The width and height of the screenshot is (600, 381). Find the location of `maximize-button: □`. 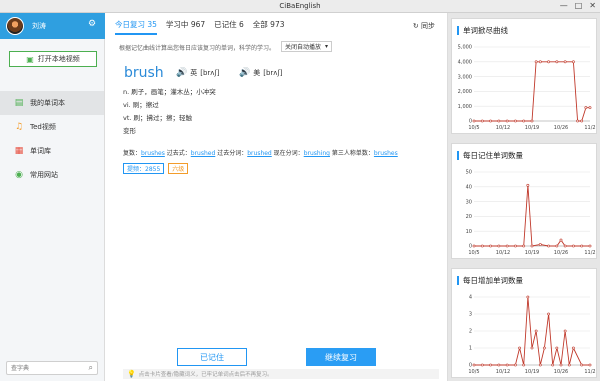

maximize-button: □ is located at coordinates (579, 6).